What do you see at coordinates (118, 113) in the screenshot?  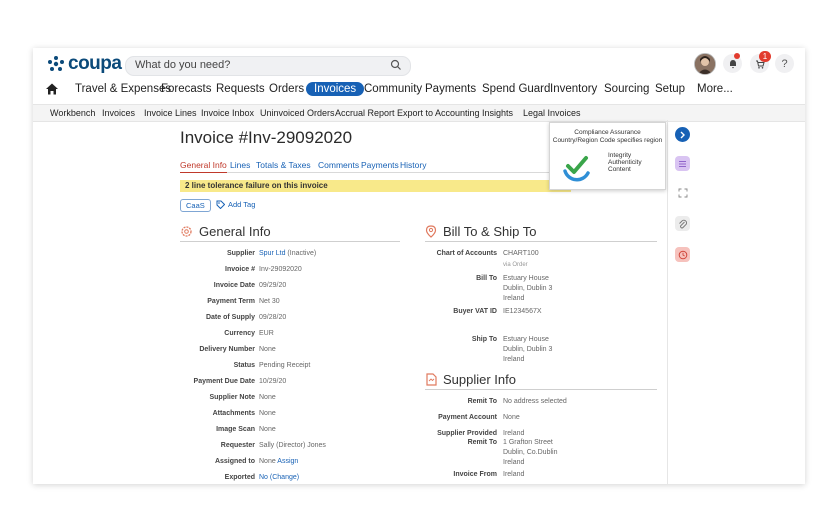 I see `subnav-invoices: Invoices` at bounding box center [118, 113].